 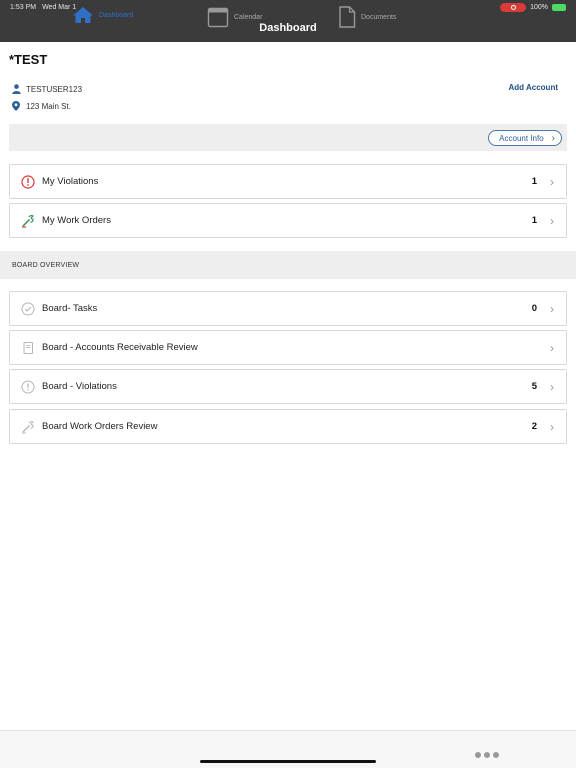 I want to click on person-icon, so click(x=16, y=89).